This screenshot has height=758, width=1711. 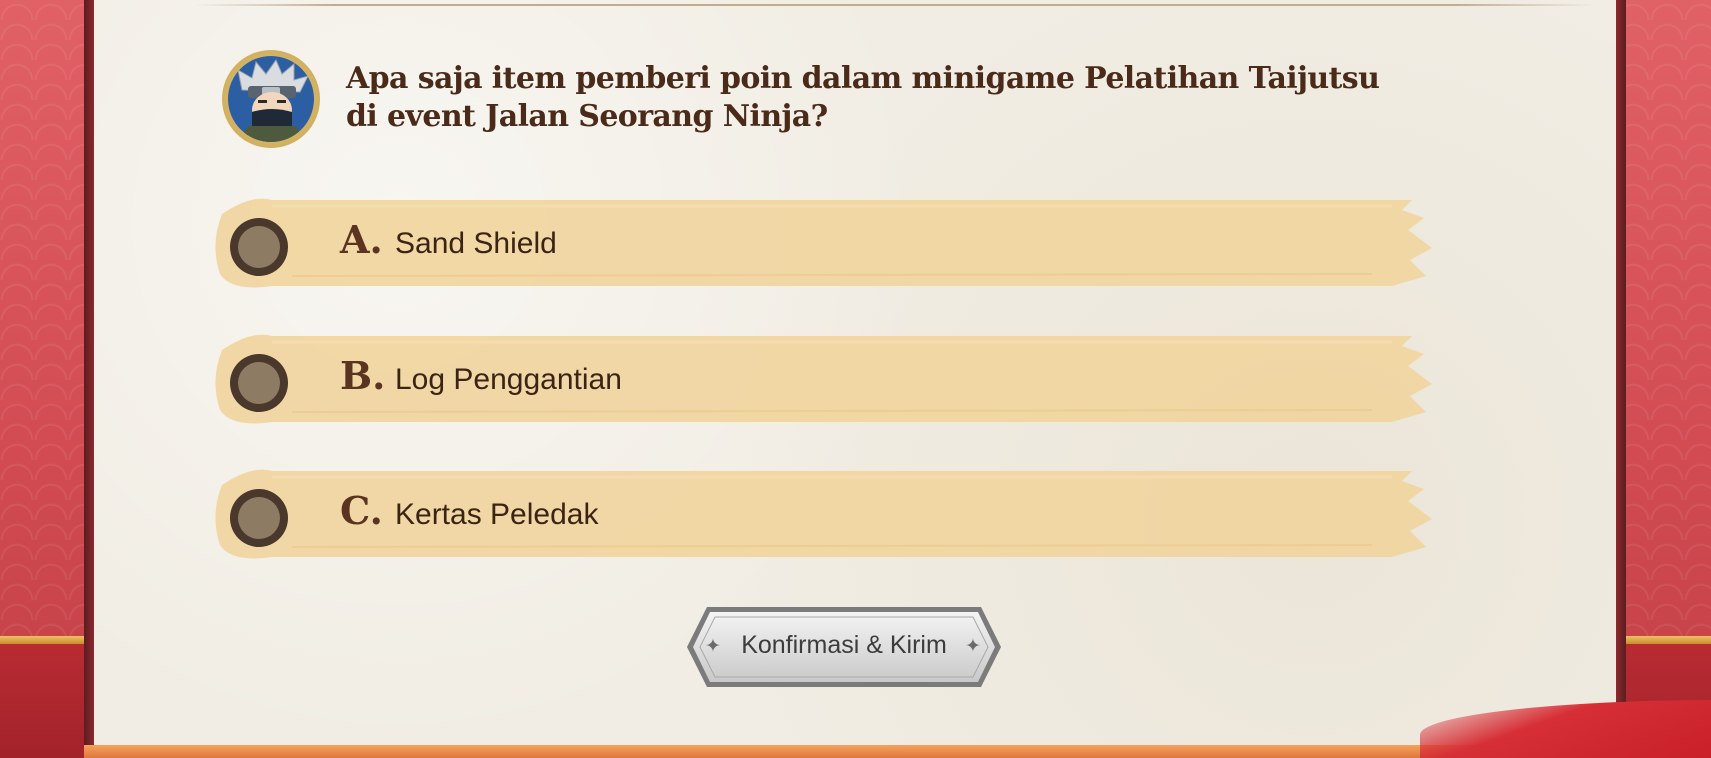 What do you see at coordinates (508, 379) in the screenshot?
I see `option-b-text: Log Penggantian` at bounding box center [508, 379].